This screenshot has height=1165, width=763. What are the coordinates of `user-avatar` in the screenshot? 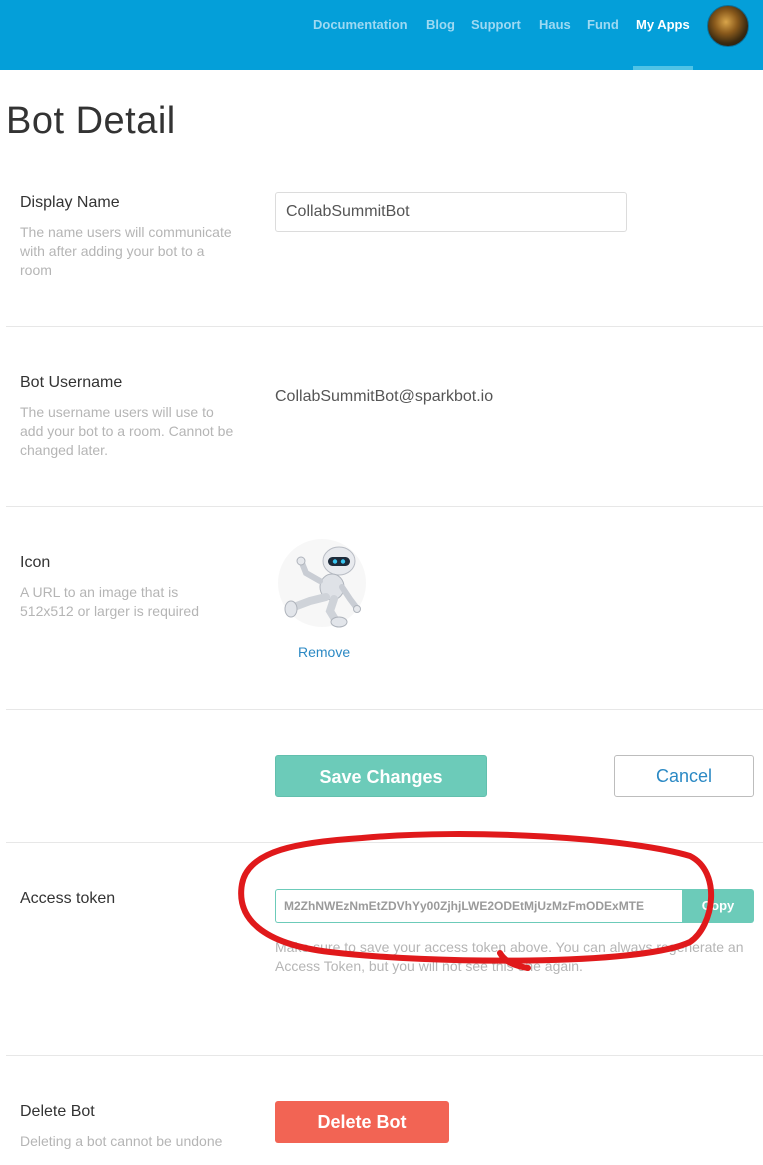 It's located at (728, 26).